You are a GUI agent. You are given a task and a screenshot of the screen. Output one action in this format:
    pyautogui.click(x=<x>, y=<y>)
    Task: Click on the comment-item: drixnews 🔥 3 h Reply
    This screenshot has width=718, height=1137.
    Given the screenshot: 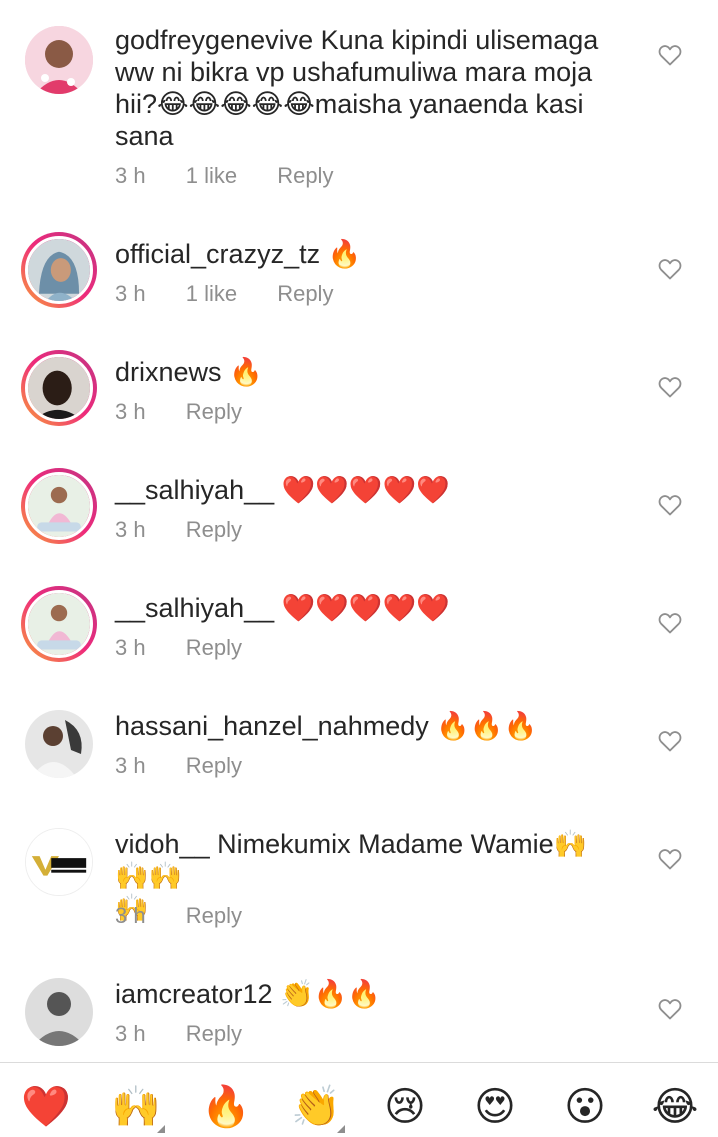 What is the action you would take?
    pyautogui.click(x=359, y=377)
    